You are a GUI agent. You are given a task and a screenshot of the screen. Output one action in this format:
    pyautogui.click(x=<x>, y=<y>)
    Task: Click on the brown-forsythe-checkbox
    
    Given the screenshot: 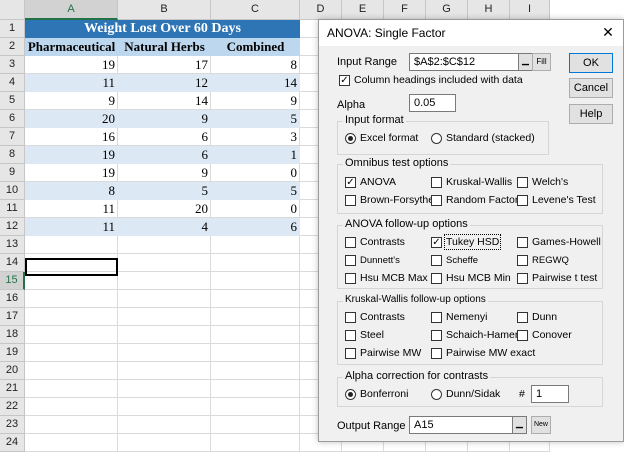 What is the action you would take?
    pyautogui.click(x=350, y=200)
    